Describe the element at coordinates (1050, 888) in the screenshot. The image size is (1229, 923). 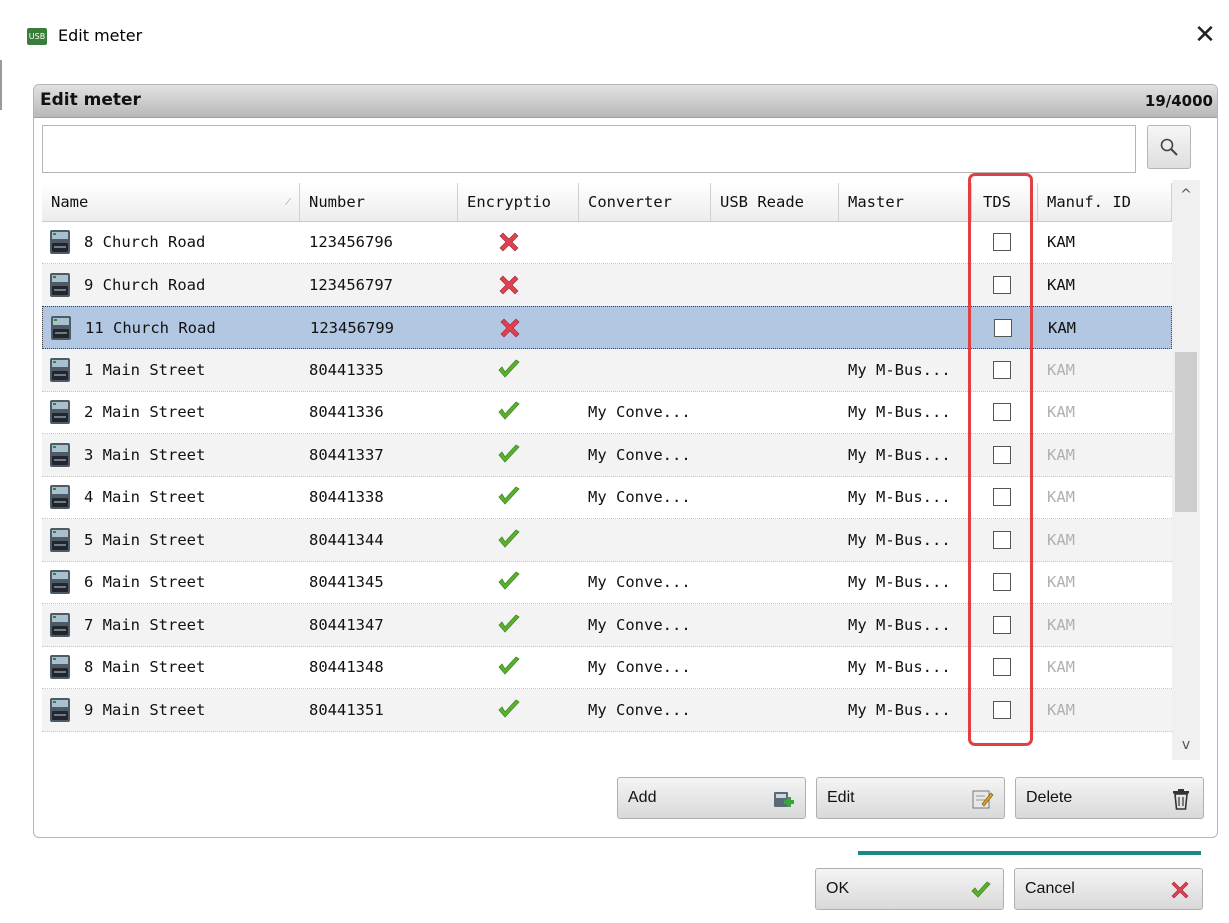
I see `cancel-button-label: Cancel` at that location.